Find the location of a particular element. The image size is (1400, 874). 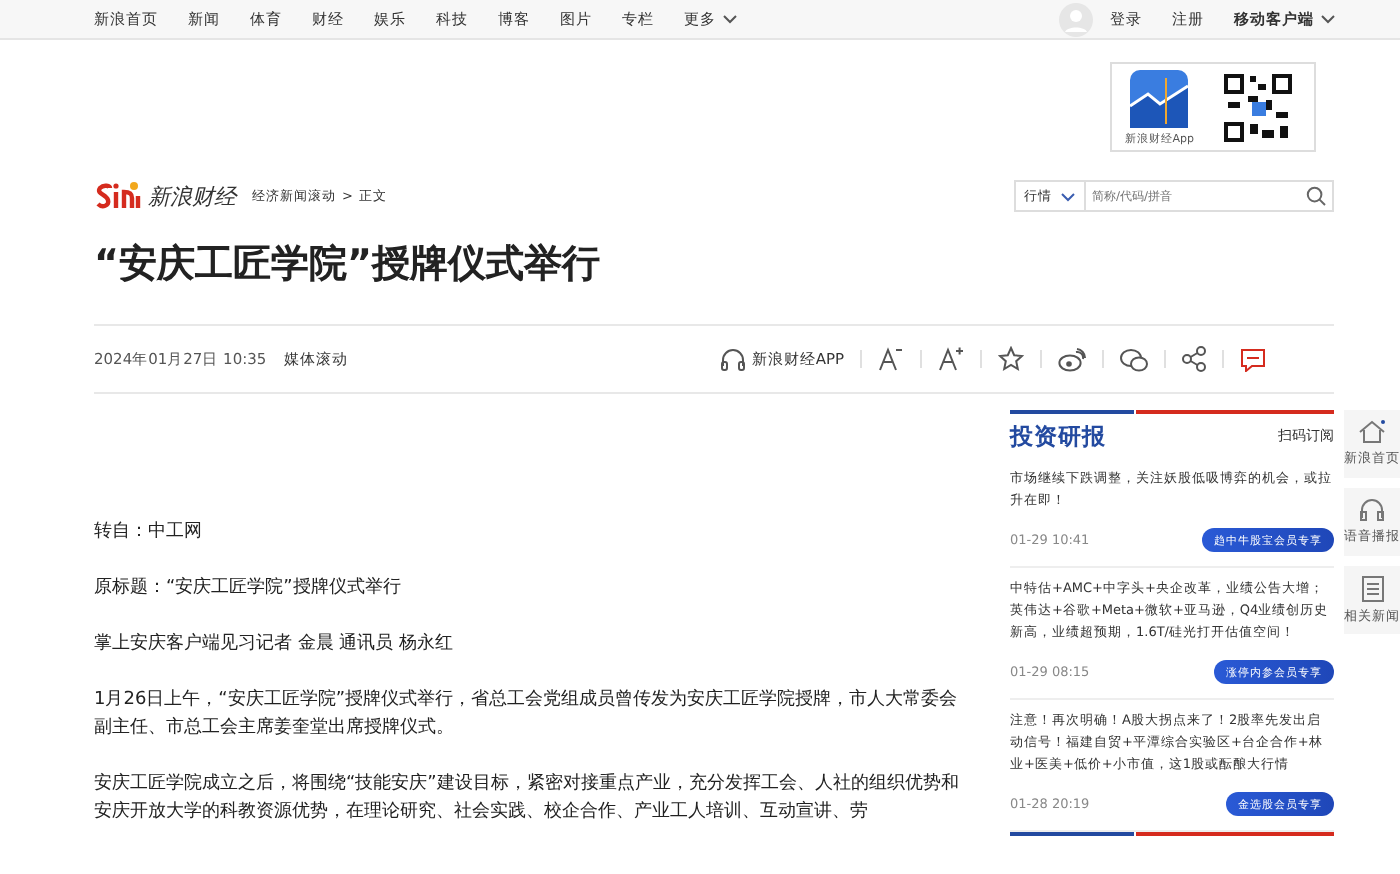

font-increase-icon is located at coordinates (951, 359).